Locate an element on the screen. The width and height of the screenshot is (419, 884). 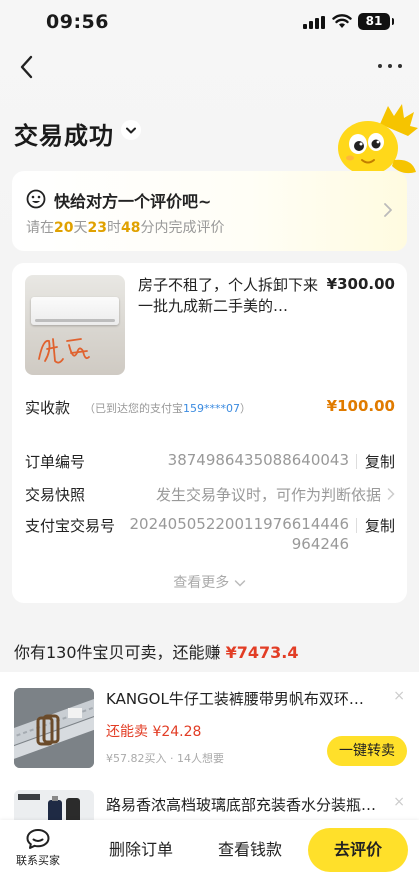
copy-order-number-button: 复制 is located at coordinates (380, 461).